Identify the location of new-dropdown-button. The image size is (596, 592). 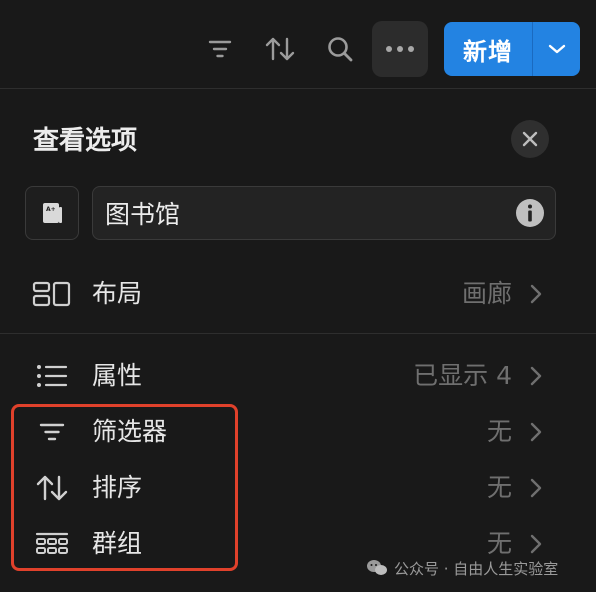
(556, 49).